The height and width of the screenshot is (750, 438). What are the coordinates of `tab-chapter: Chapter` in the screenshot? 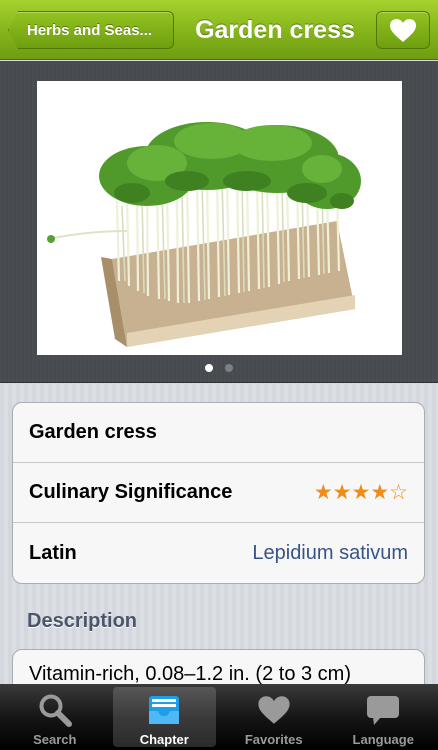 It's located at (165, 717).